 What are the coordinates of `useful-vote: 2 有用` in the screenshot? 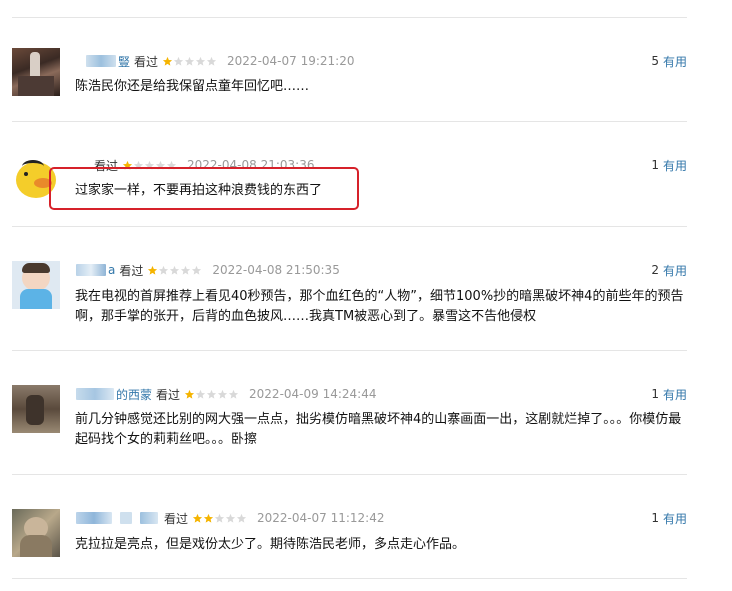 It's located at (669, 270).